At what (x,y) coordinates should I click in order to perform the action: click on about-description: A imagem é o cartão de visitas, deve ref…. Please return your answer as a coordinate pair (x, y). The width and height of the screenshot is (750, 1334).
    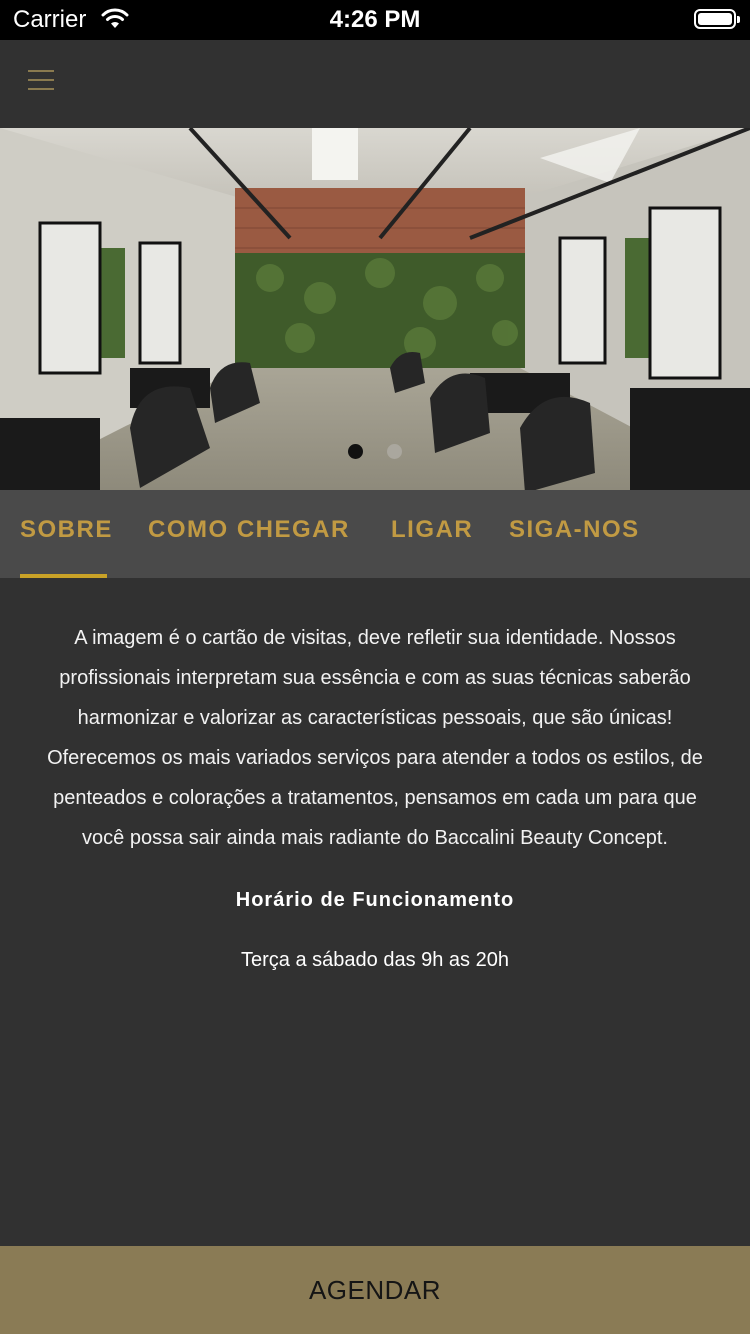
    Looking at the image, I should click on (375, 738).